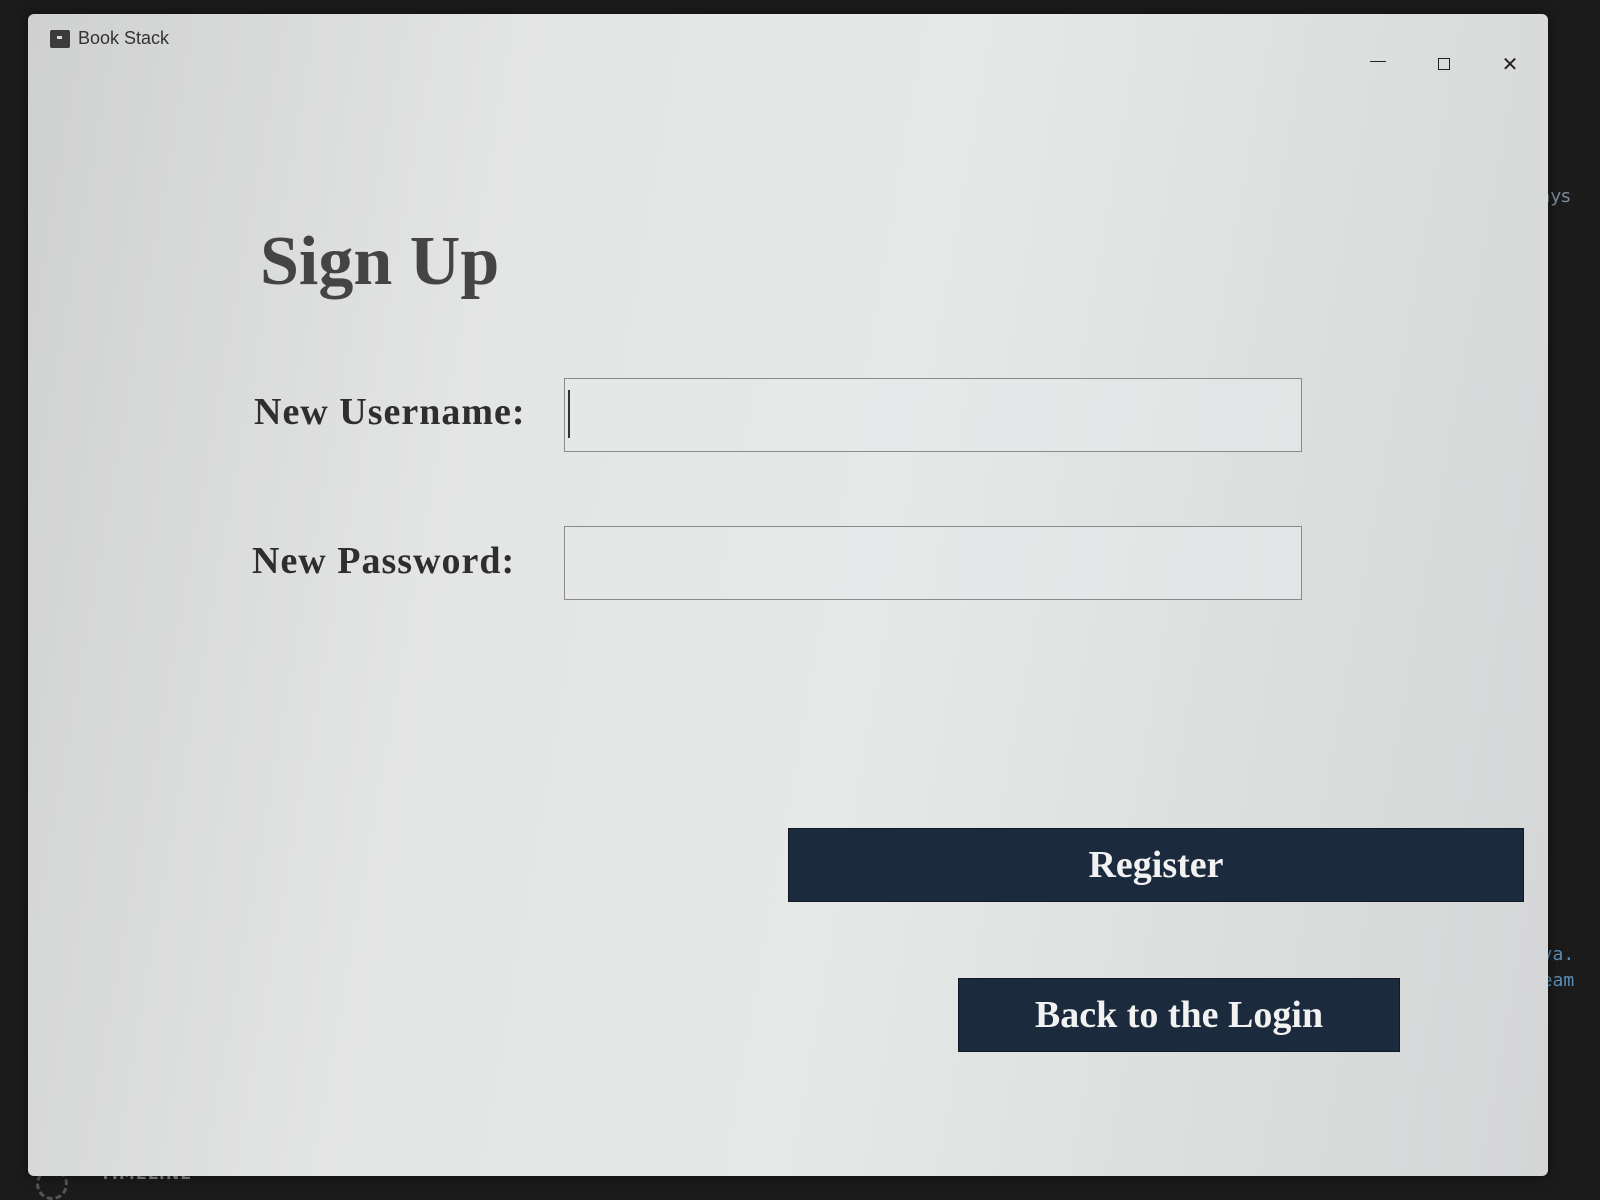 This screenshot has width=1600, height=1200. Describe the element at coordinates (384, 561) in the screenshot. I see `password-label: New Password:` at that location.